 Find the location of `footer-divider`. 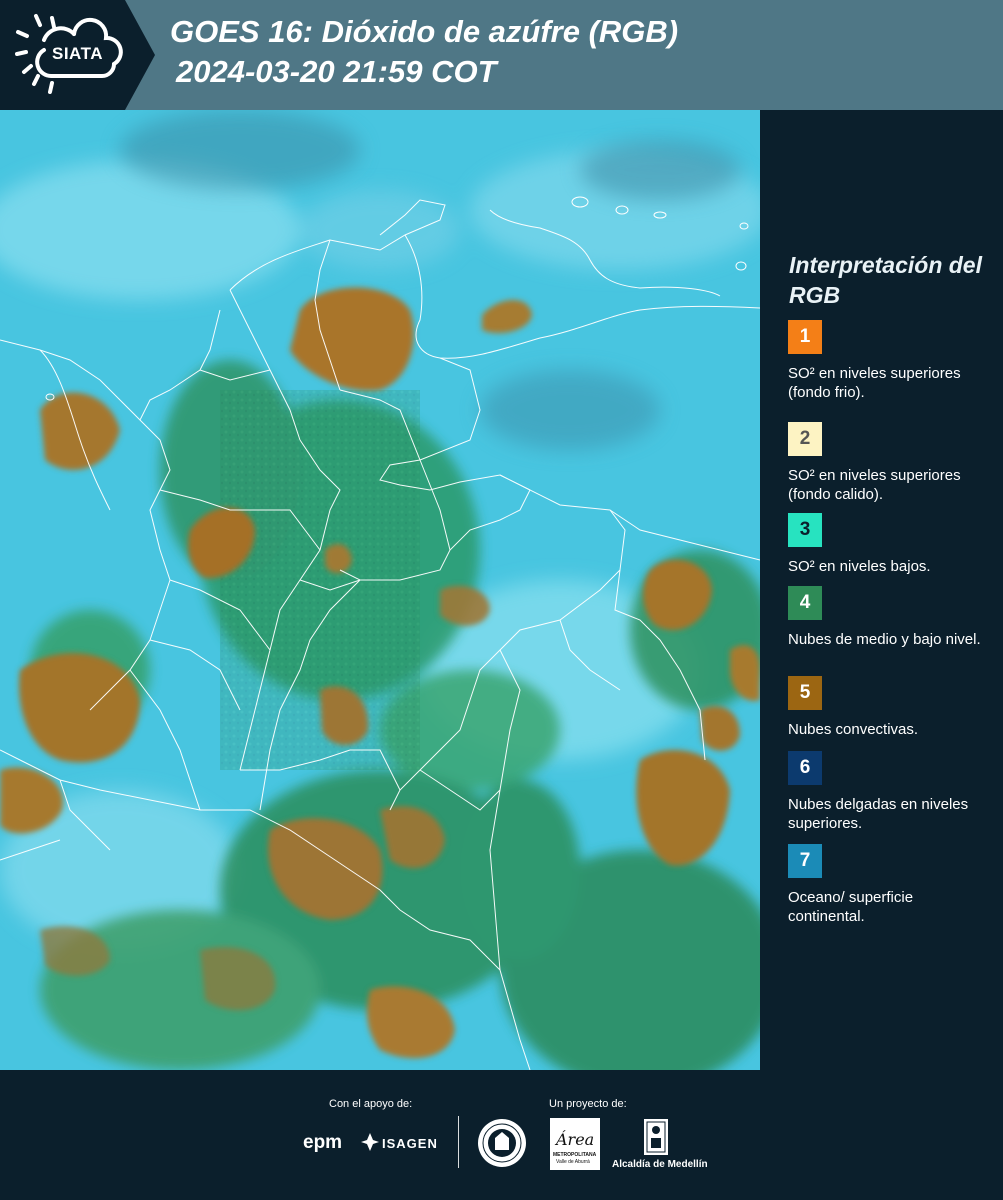

footer-divider is located at coordinates (458, 1142).